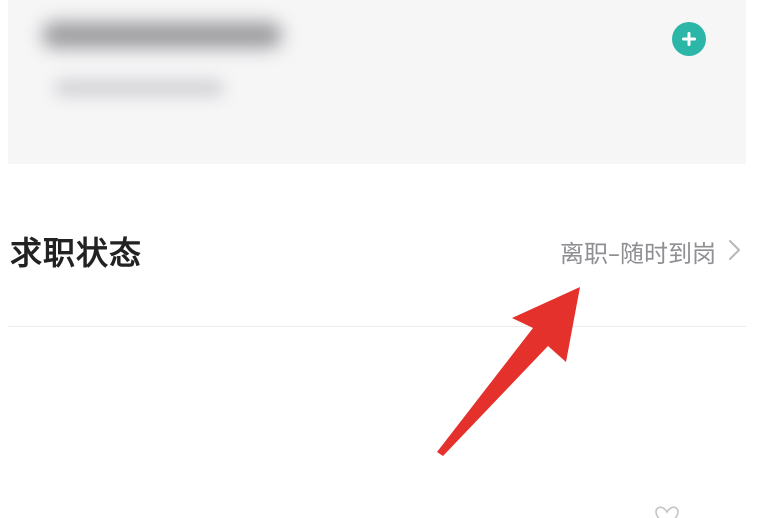  I want to click on chevron-right-icon, so click(734, 250).